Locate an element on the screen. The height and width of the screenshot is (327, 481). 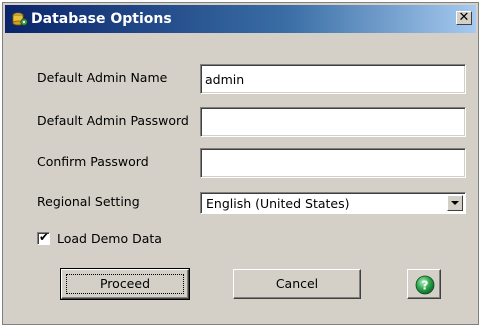
close-icon: ✕ is located at coordinates (464, 17).